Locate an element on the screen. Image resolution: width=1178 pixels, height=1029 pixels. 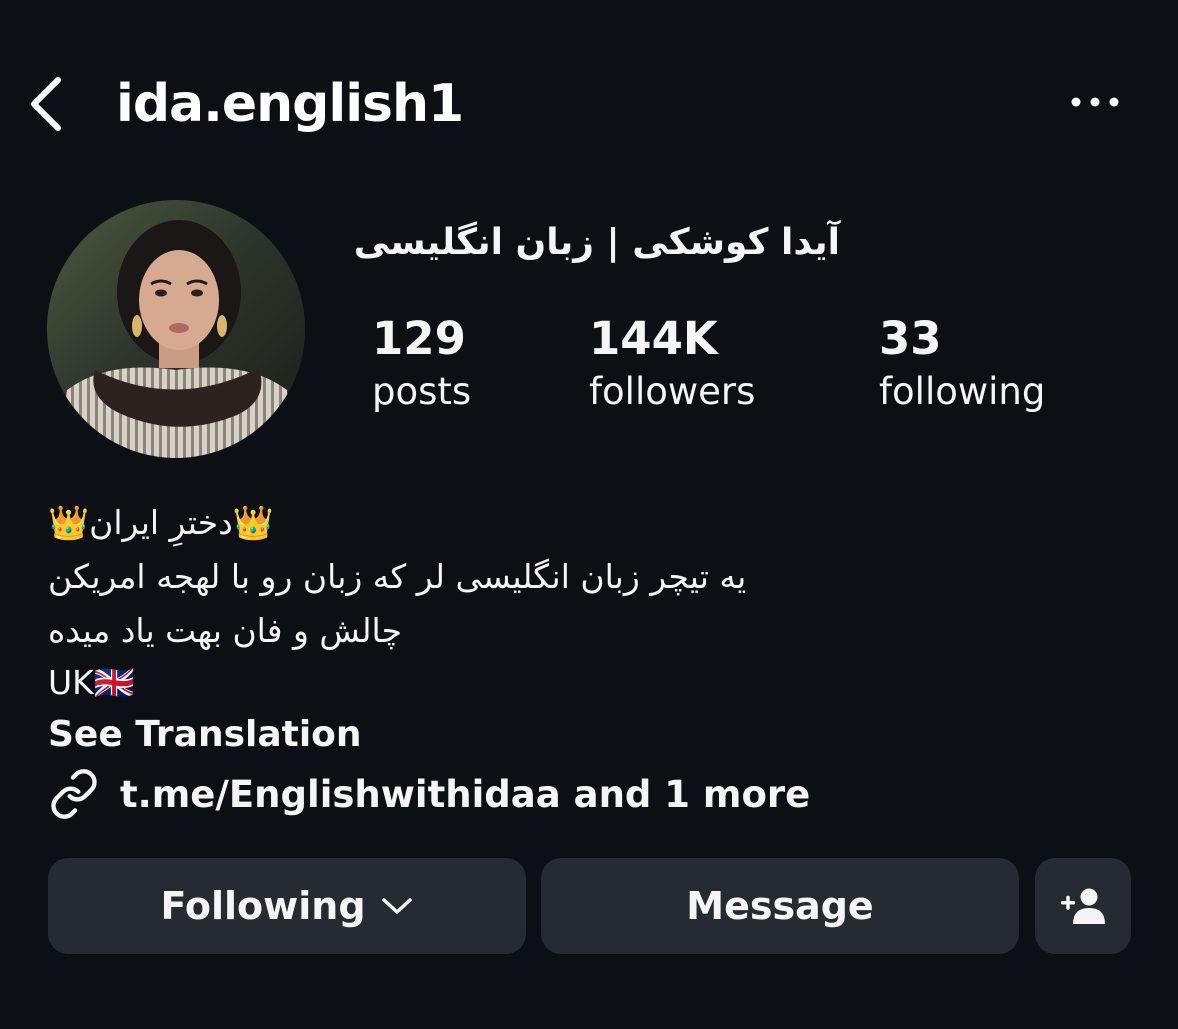
message-button-label: Message is located at coordinates (780, 906).